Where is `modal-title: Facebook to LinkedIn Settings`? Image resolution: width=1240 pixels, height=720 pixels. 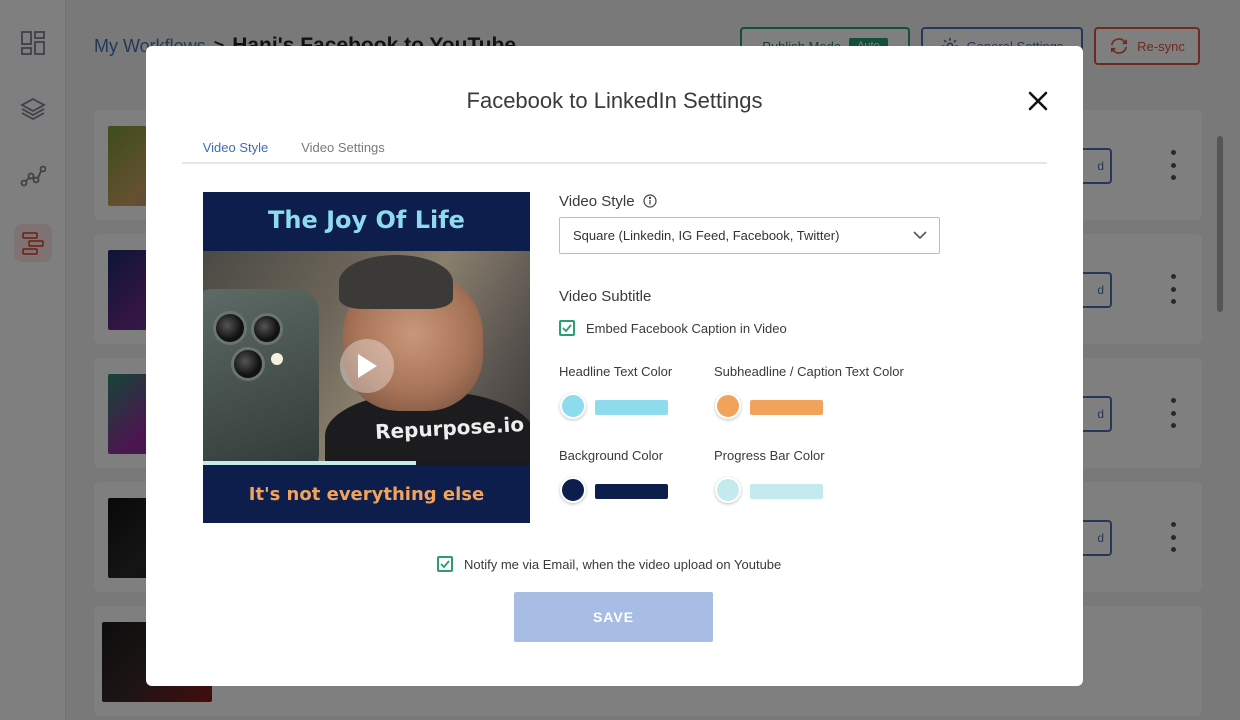 modal-title: Facebook to LinkedIn Settings is located at coordinates (614, 100).